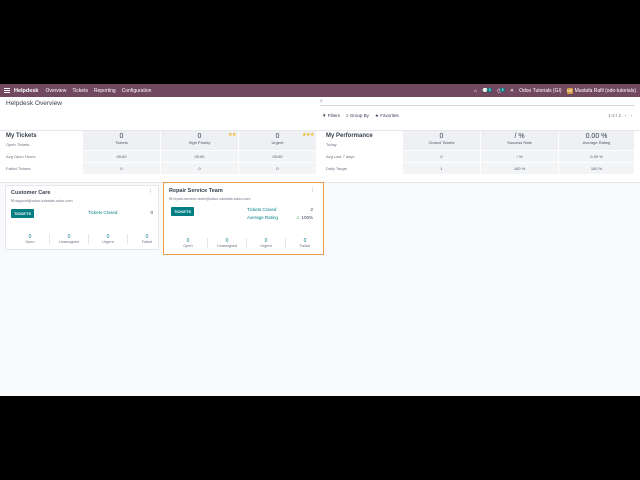 This screenshot has height=480, width=640. Describe the element at coordinates (441, 136) in the screenshot. I see `closed-tickets-value: 0` at that location.